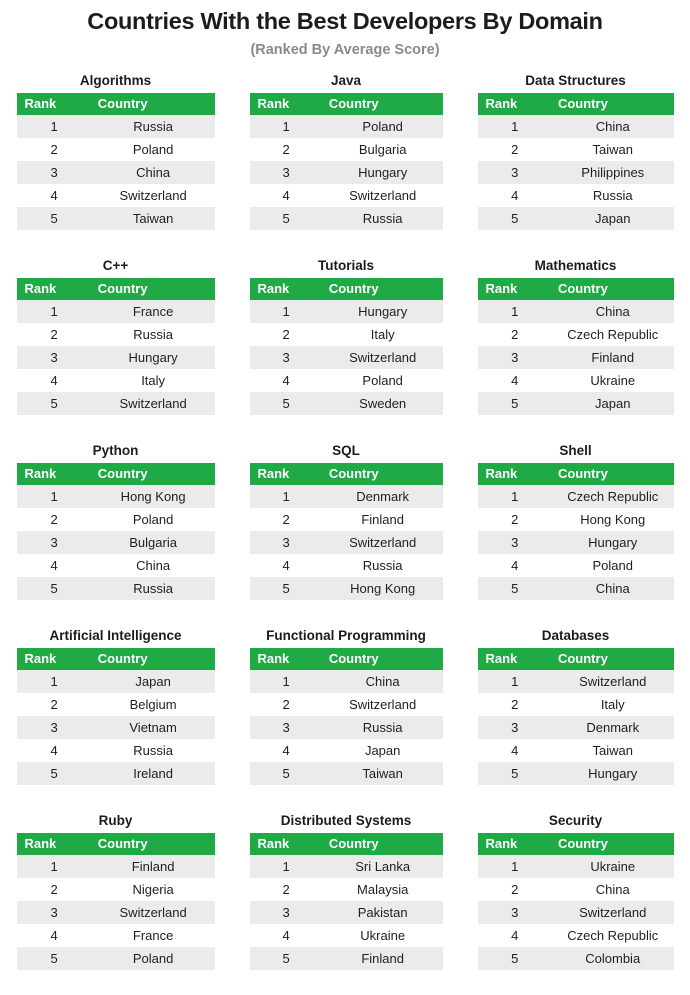  What do you see at coordinates (575, 565) in the screenshot?
I see `table-row: 4 Poland` at bounding box center [575, 565].